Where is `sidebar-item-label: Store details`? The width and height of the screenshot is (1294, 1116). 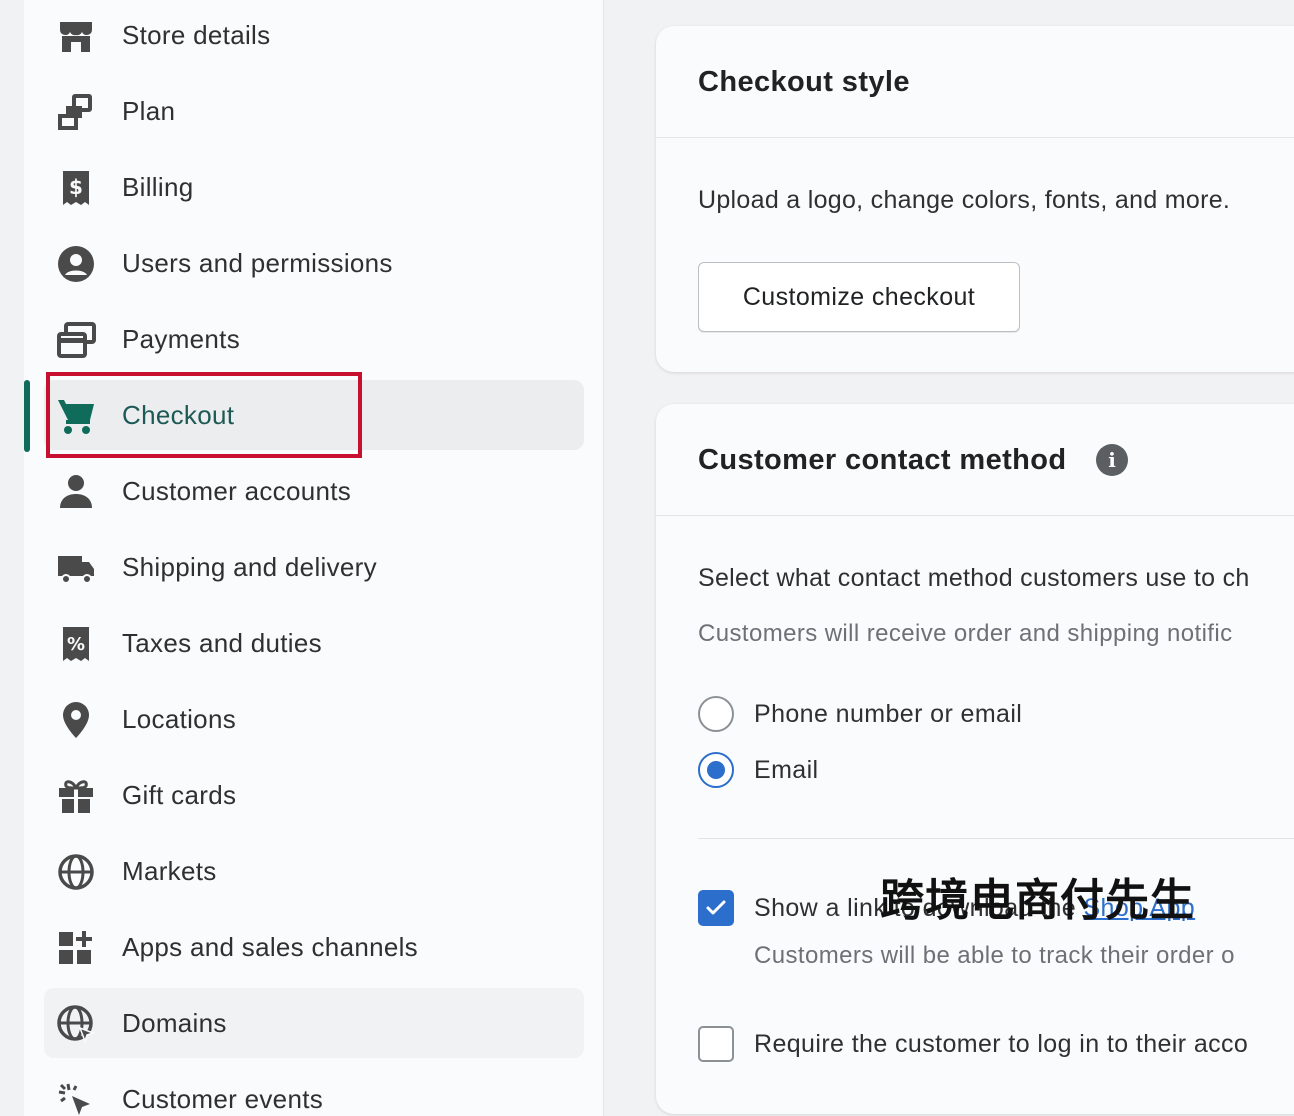
sidebar-item-label: Store details is located at coordinates (196, 35).